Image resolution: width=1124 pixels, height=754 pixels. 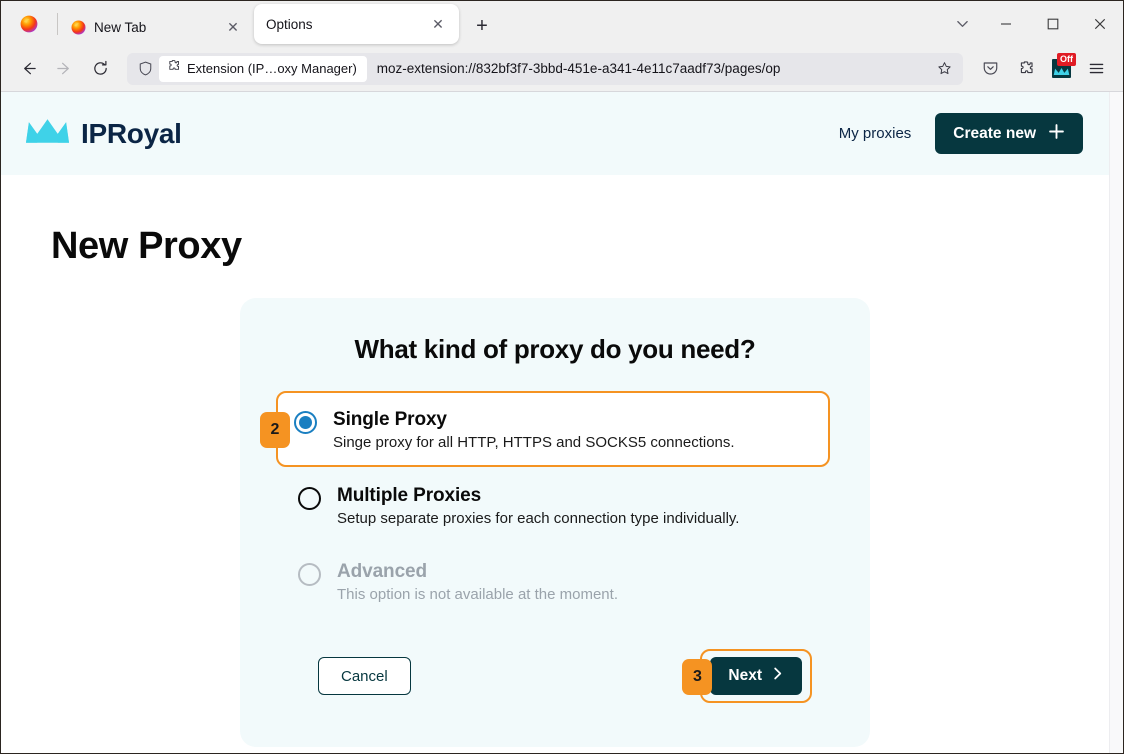 I want to click on list-all-tabs-icon, so click(x=962, y=23).